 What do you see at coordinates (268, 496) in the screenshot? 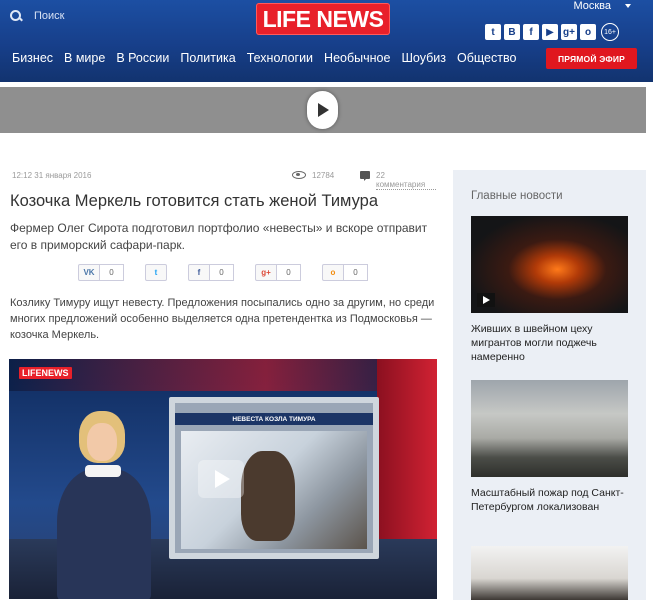
I see `goat-figure` at bounding box center [268, 496].